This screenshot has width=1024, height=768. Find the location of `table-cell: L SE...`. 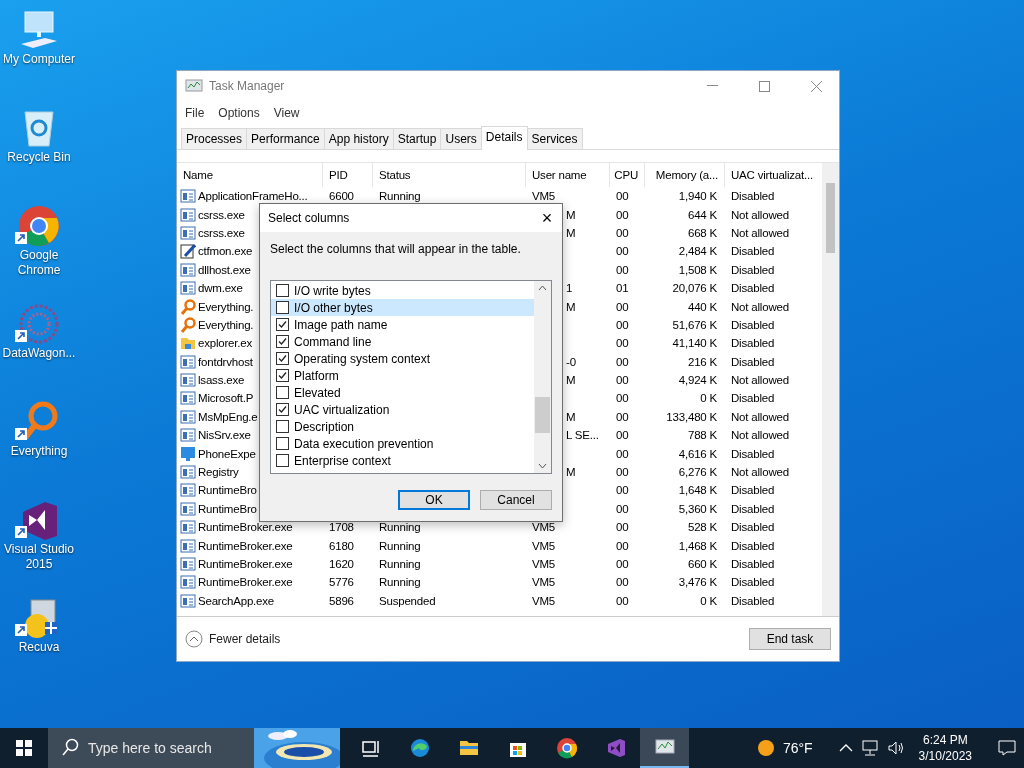

table-cell: L SE... is located at coordinates (582, 435).